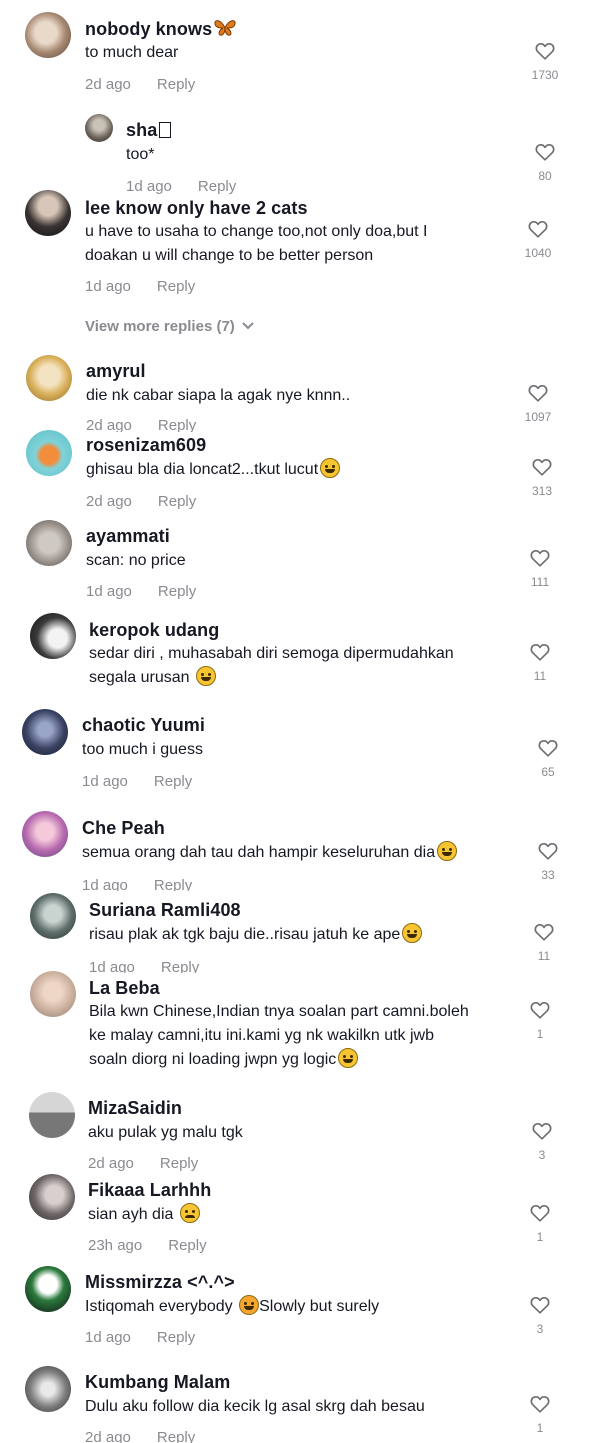 The height and width of the screenshot is (1443, 590). Describe the element at coordinates (128, 536) in the screenshot. I see `username: ayammati` at that location.